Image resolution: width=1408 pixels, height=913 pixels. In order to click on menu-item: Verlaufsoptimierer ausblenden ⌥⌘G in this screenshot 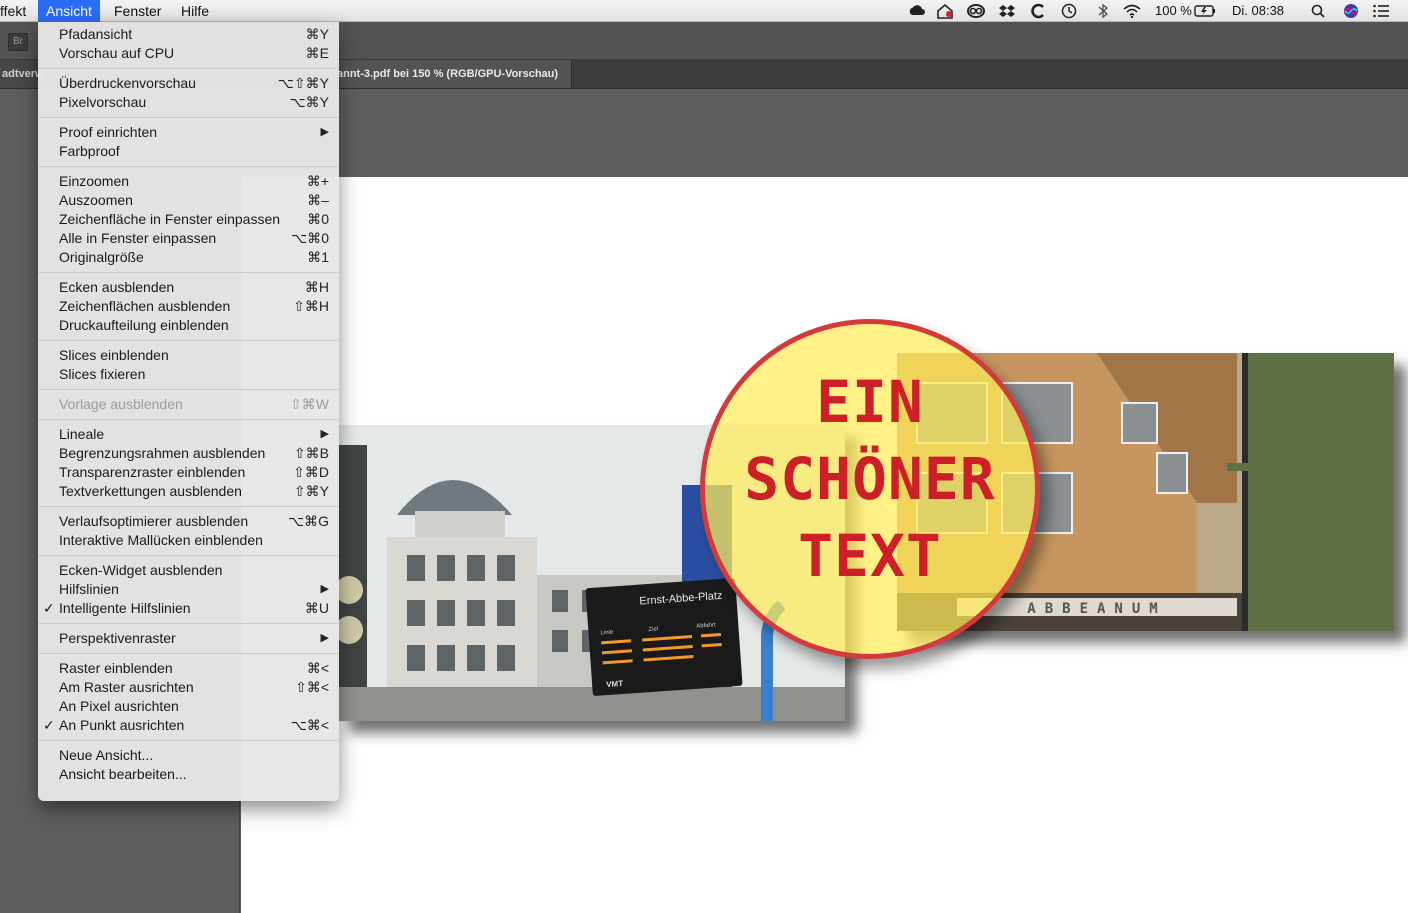, I will do `click(188, 521)`.